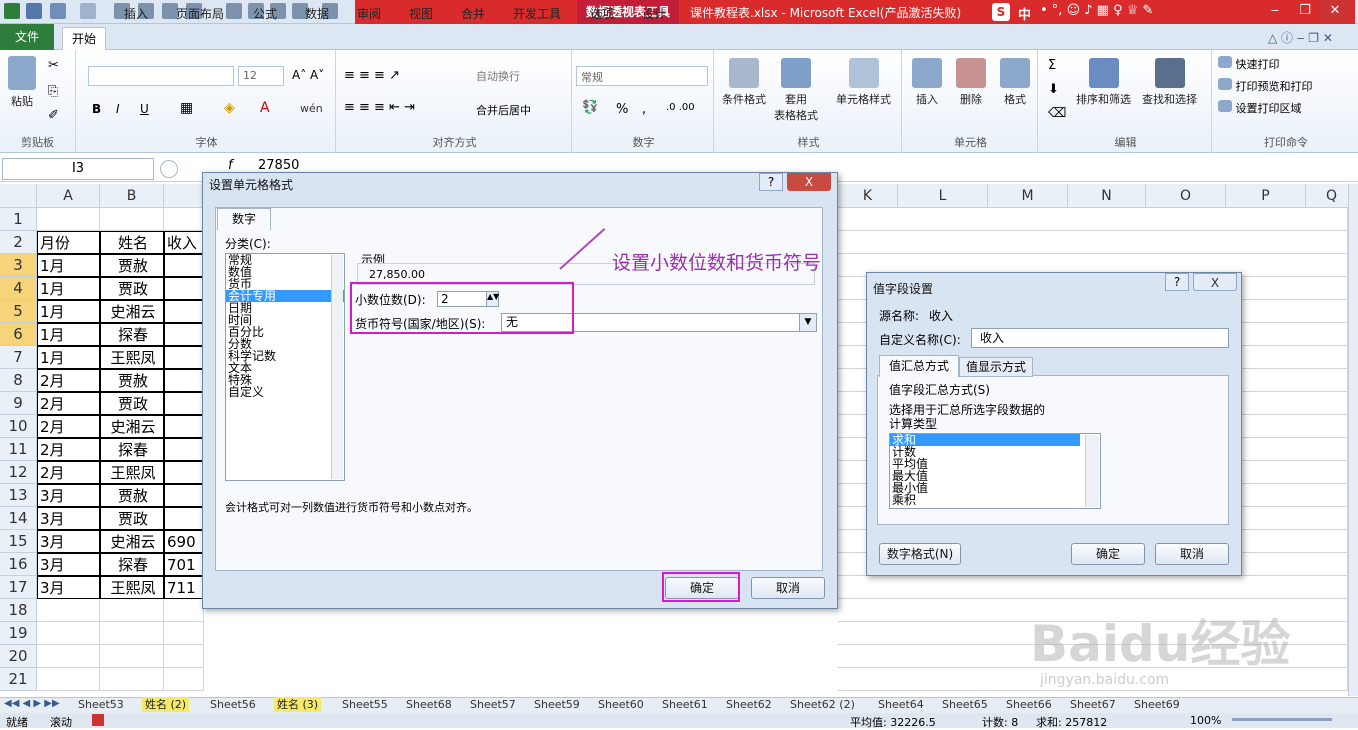 This screenshot has width=1358, height=730. I want to click on tab-formulas: 公式, so click(265, 14).